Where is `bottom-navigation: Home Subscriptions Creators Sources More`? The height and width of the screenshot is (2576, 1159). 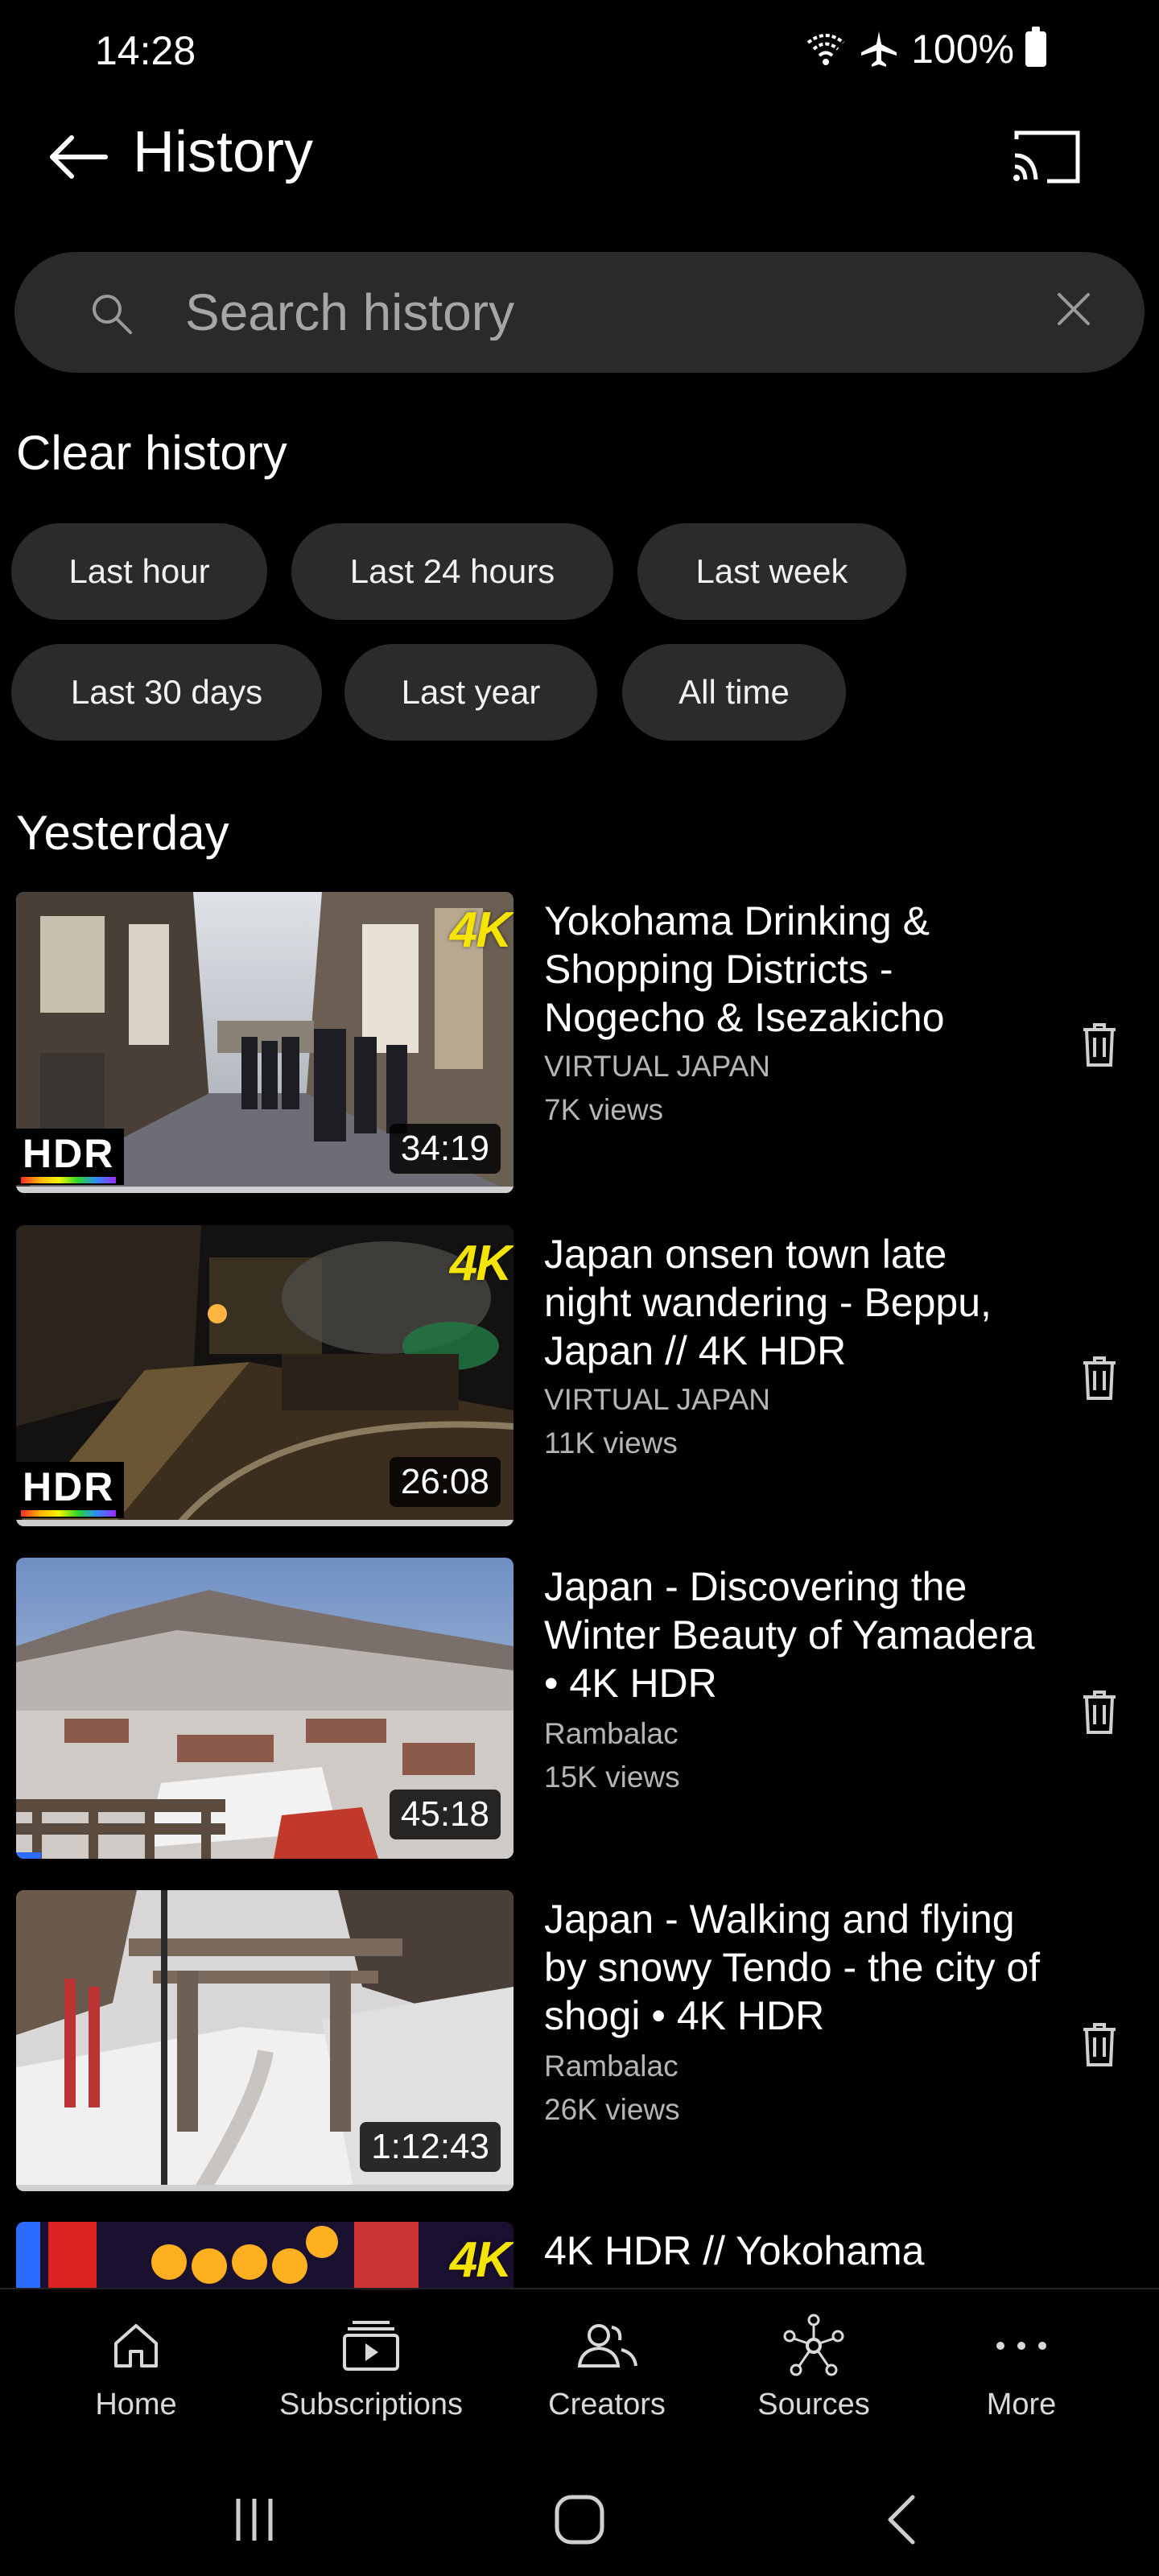
bottom-navigation: Home Subscriptions Creators Sources More is located at coordinates (579, 2367).